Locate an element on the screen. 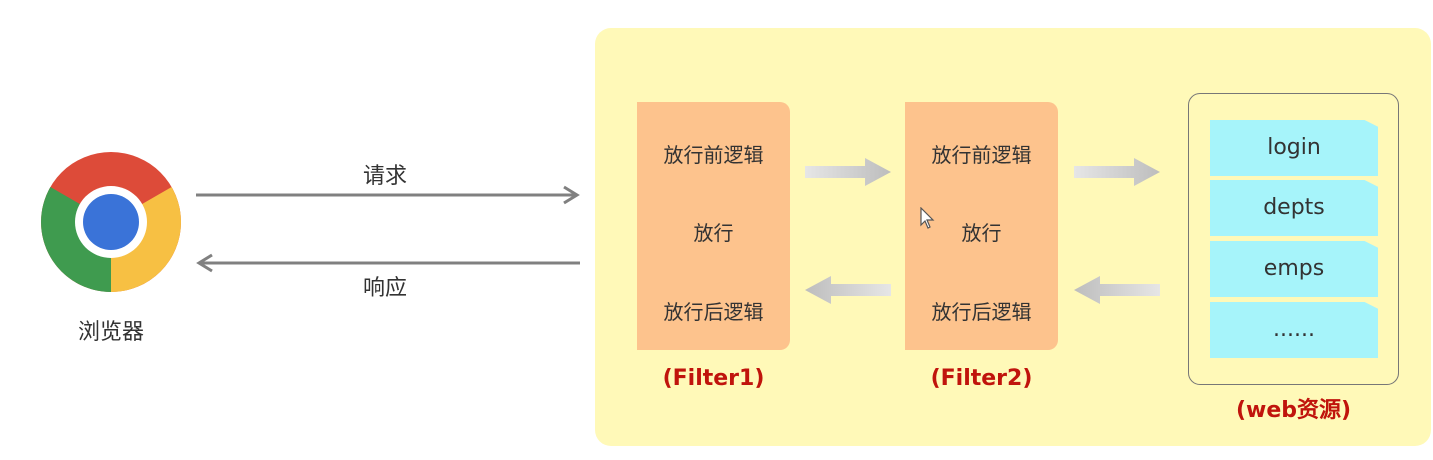  chrome-icon is located at coordinates (111, 222).